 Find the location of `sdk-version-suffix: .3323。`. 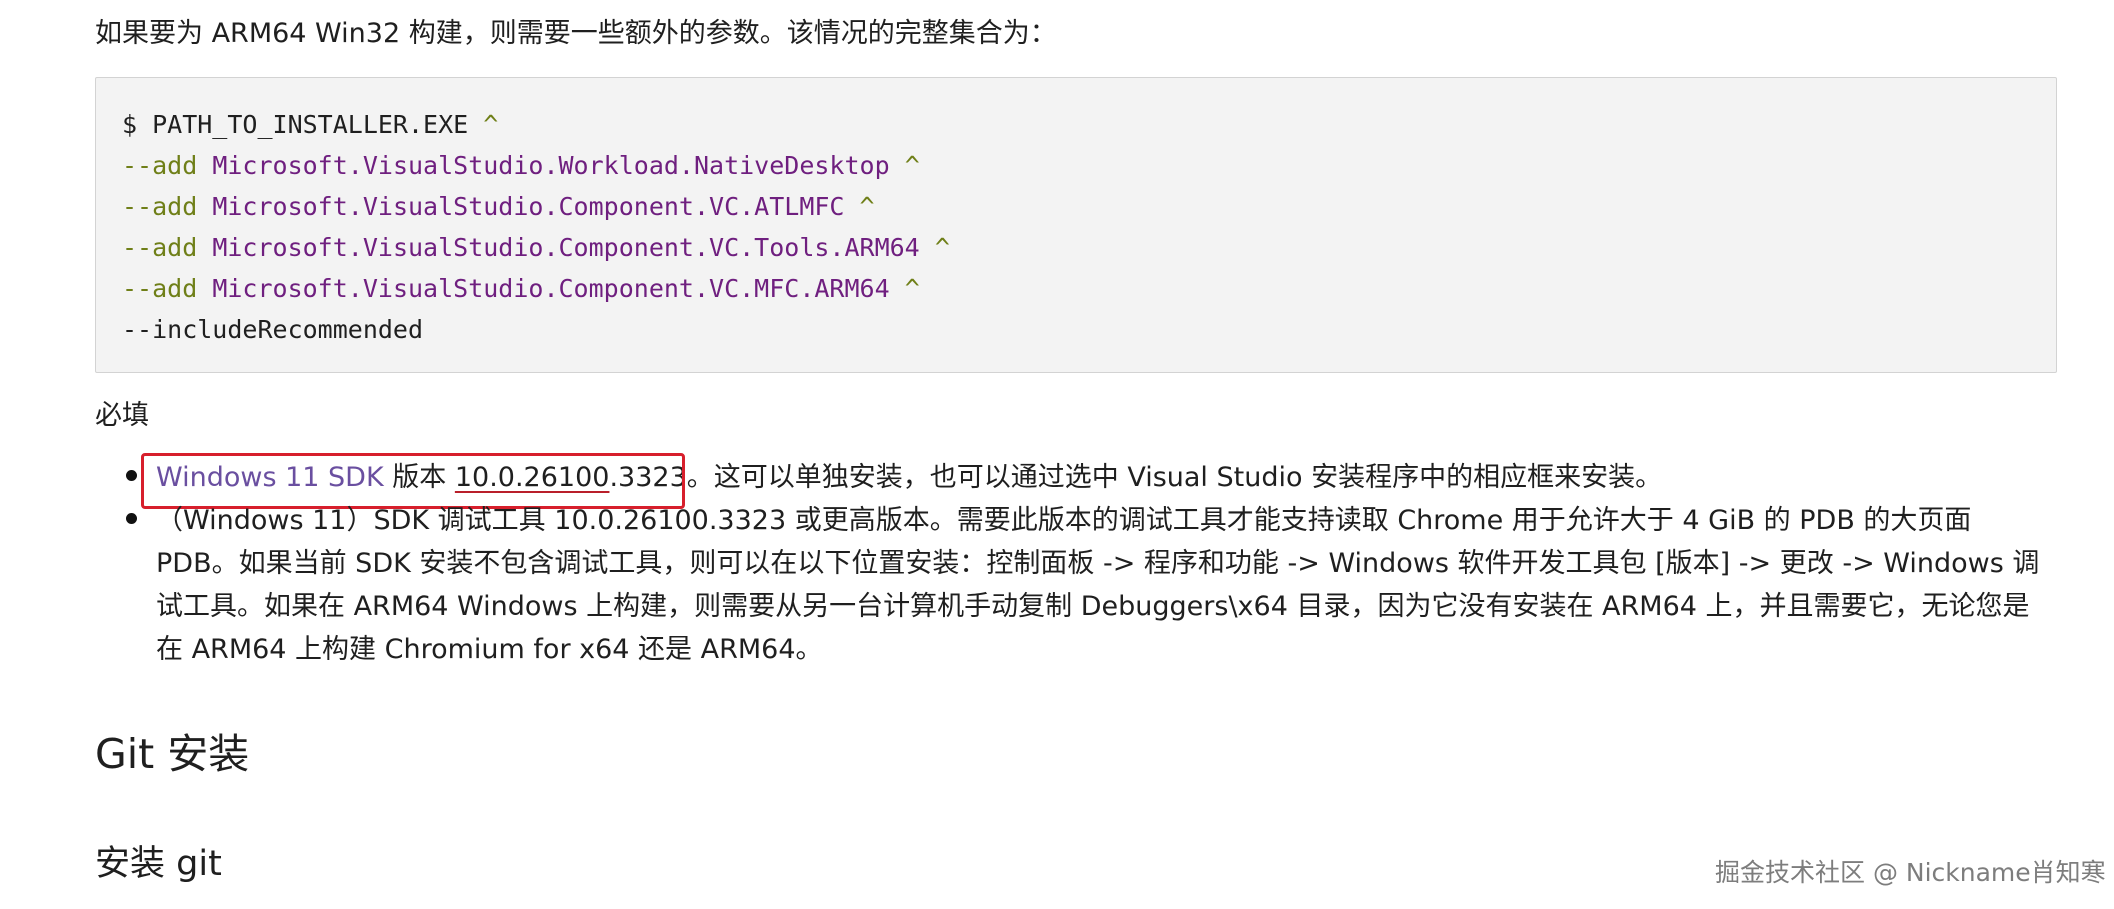

sdk-version-suffix: .3323。 is located at coordinates (661, 477).